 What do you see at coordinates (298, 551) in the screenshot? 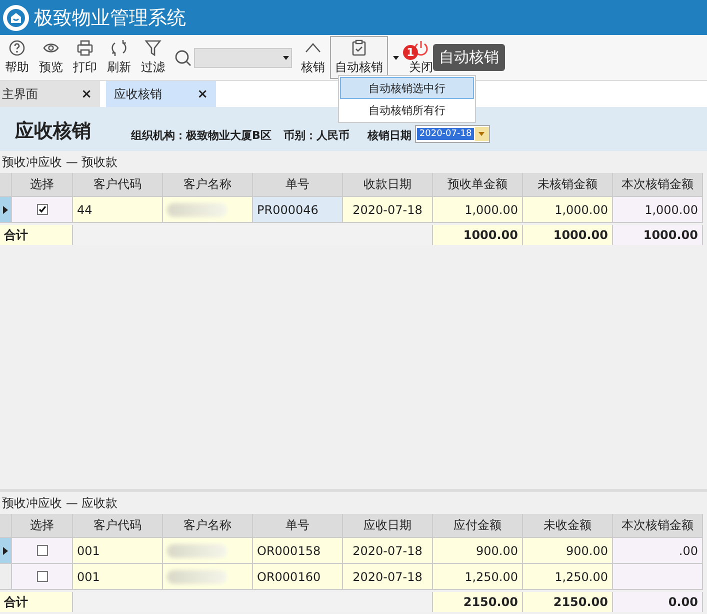
I see `table-cell: OR000158` at bounding box center [298, 551].